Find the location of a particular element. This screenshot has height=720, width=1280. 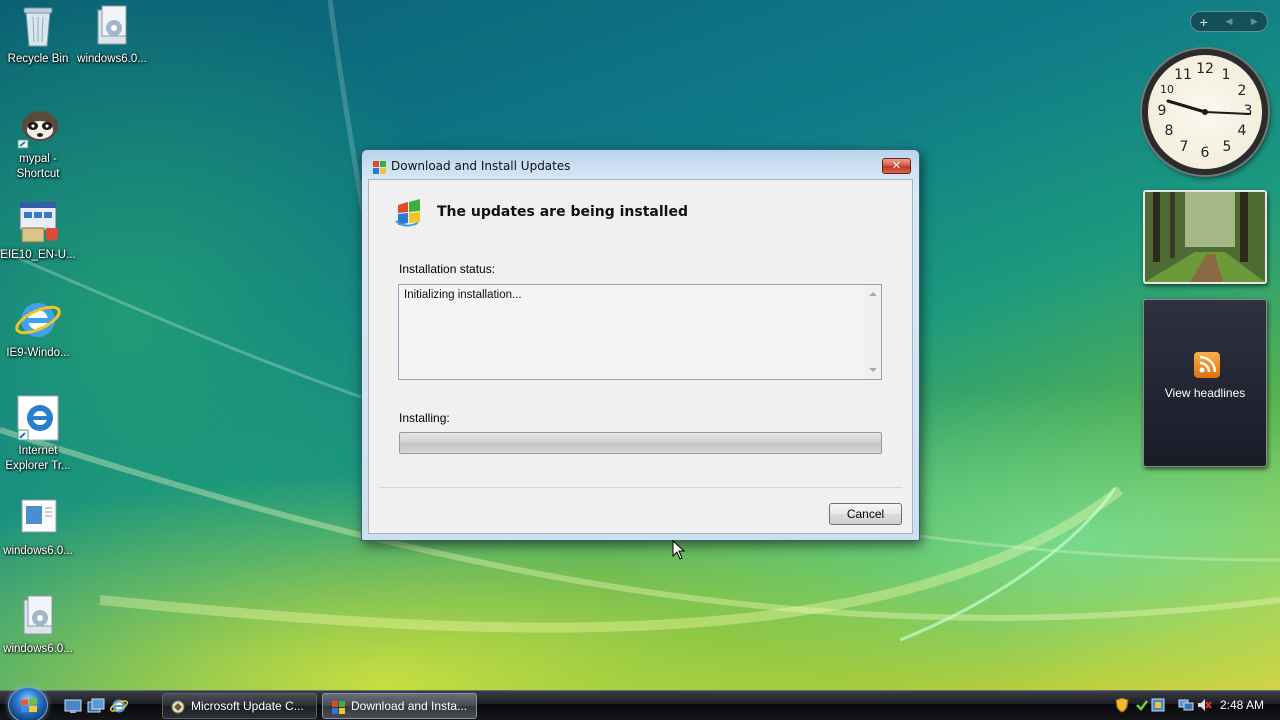

desktop-icon-recycle-bin: Recycle Bin is located at coordinates (38, 34).